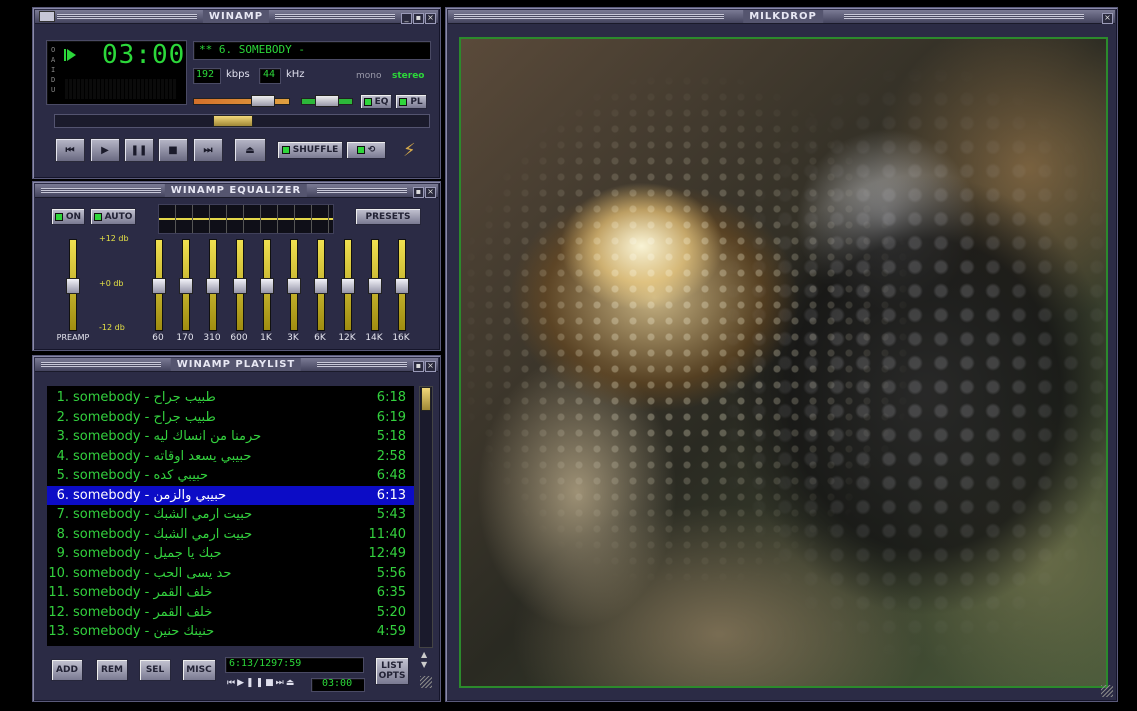 This screenshot has width=1137, height=711. I want to click on pl-close-button: ×, so click(430, 366).